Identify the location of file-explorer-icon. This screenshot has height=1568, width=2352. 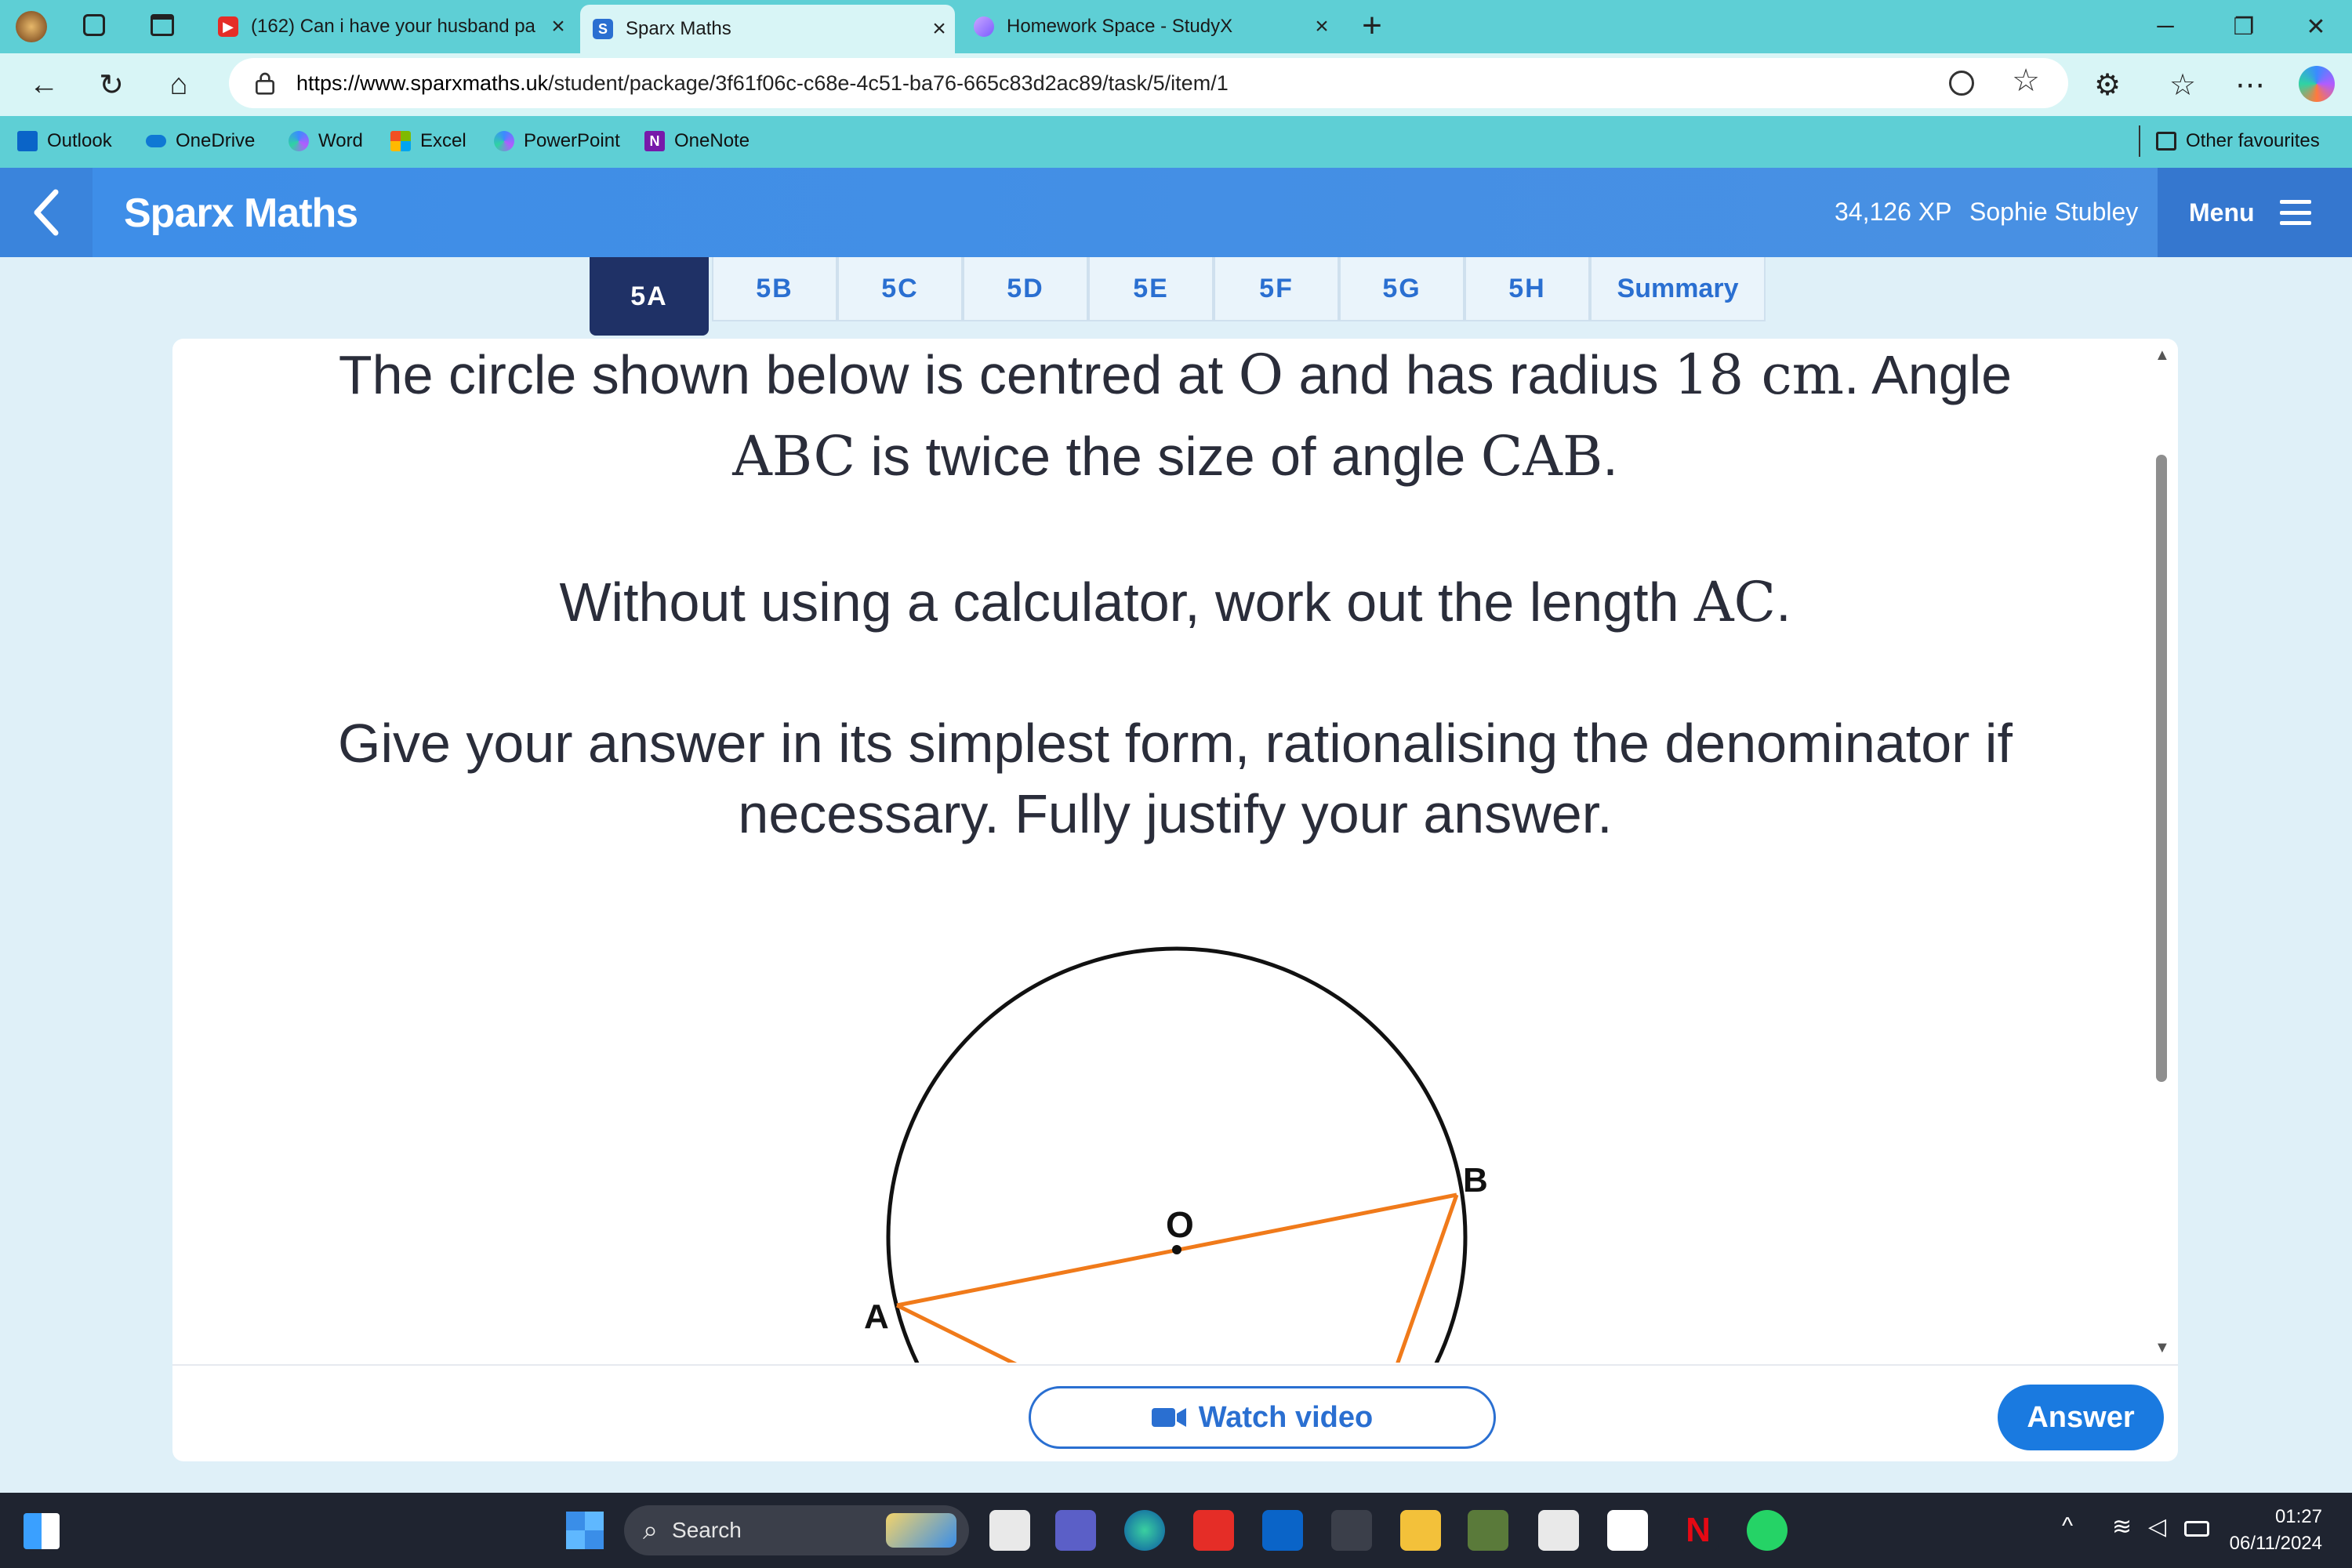
(1420, 1530).